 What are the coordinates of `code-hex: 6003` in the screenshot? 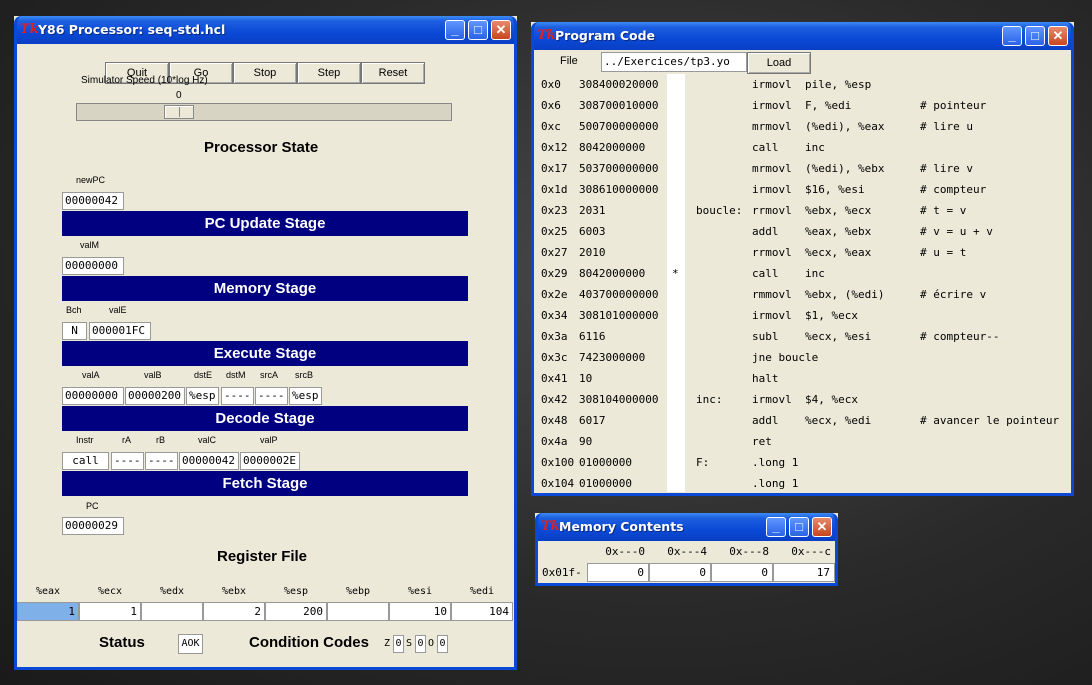 It's located at (592, 231).